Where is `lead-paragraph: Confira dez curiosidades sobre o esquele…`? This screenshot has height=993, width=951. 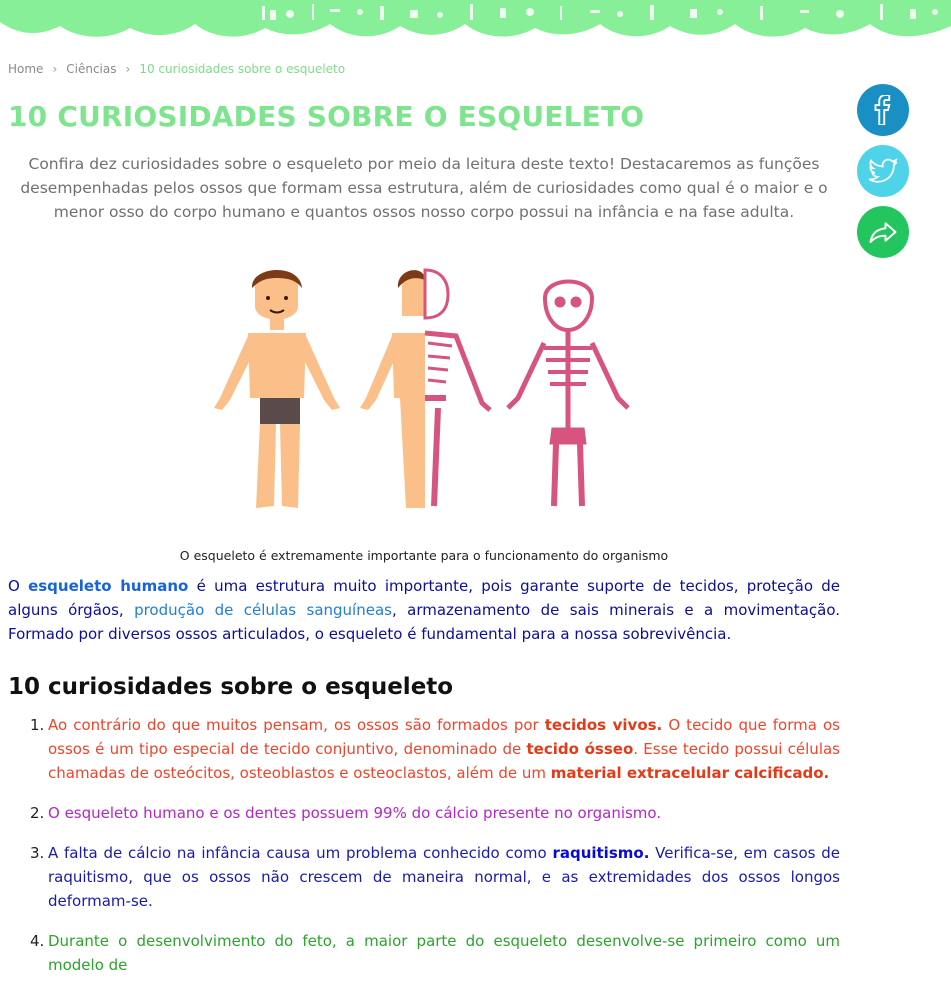
lead-paragraph: Confira dez curiosidades sobre o esquele… is located at coordinates (424, 188).